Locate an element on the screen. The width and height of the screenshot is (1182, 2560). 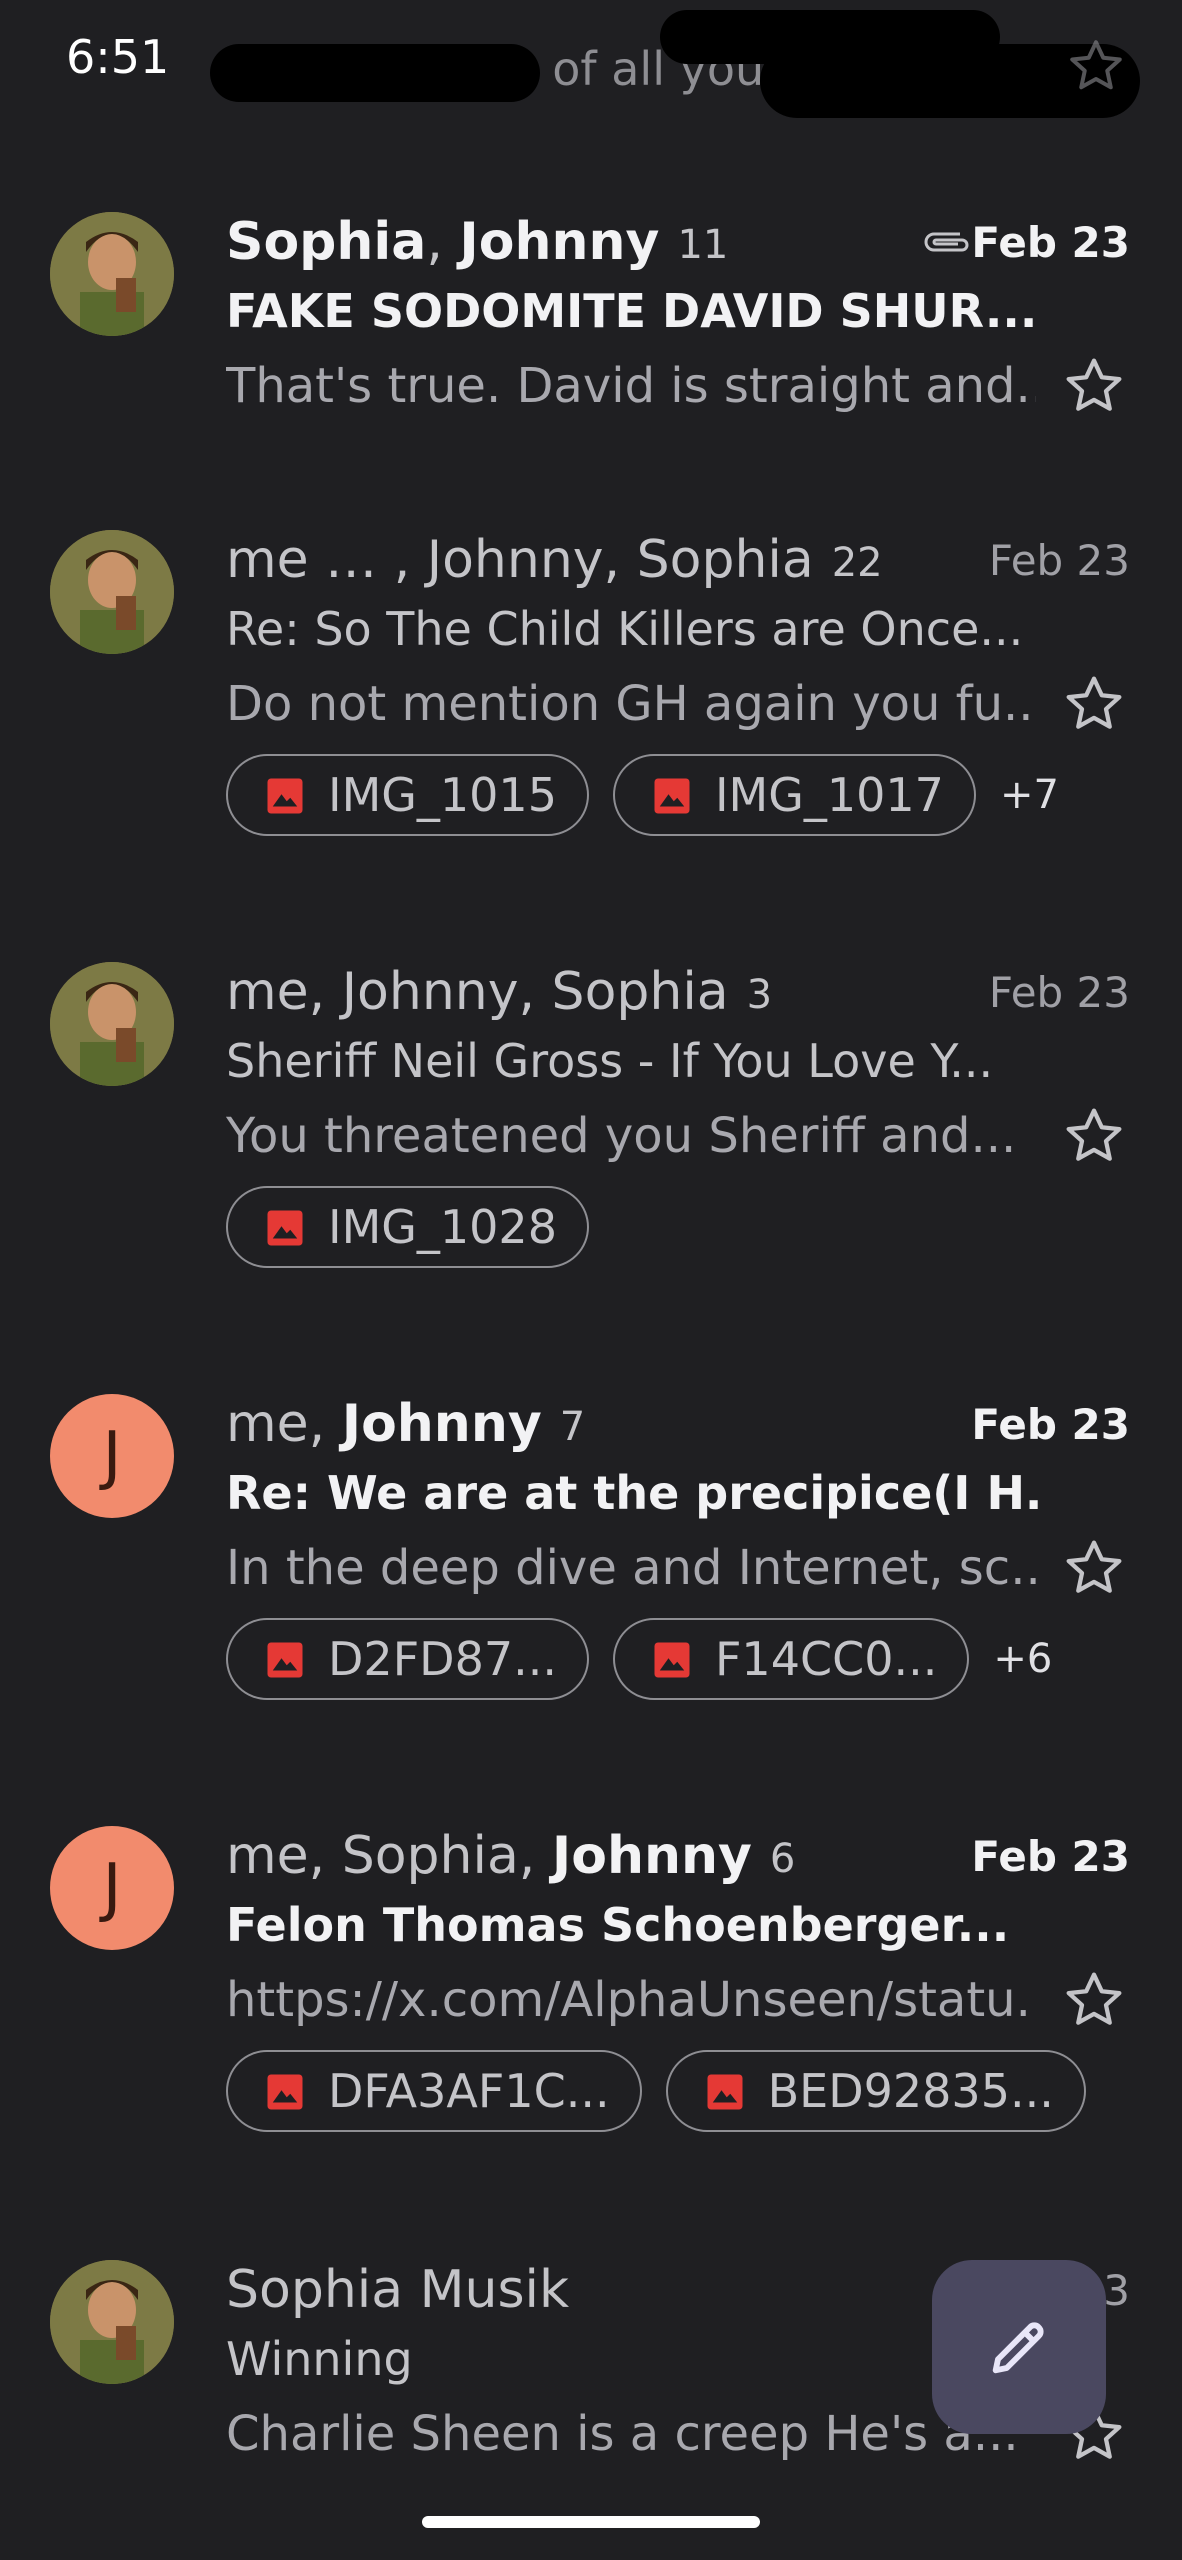
sender-name: me … , Johnny, Sophia is located at coordinates (520, 560).